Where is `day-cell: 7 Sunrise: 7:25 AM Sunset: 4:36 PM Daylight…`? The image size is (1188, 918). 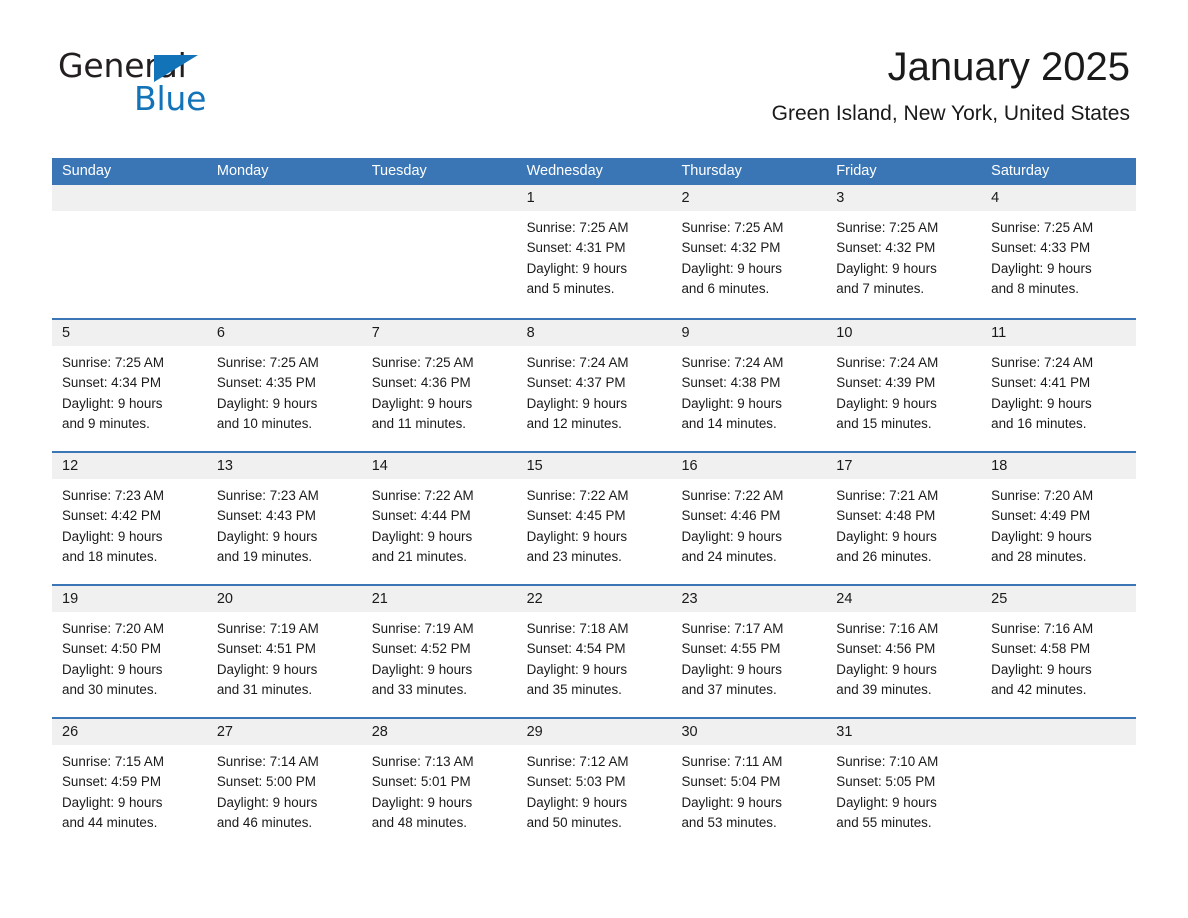
day-cell: 7 Sunrise: 7:25 AM Sunset: 4:36 PM Daylight… is located at coordinates (439, 385).